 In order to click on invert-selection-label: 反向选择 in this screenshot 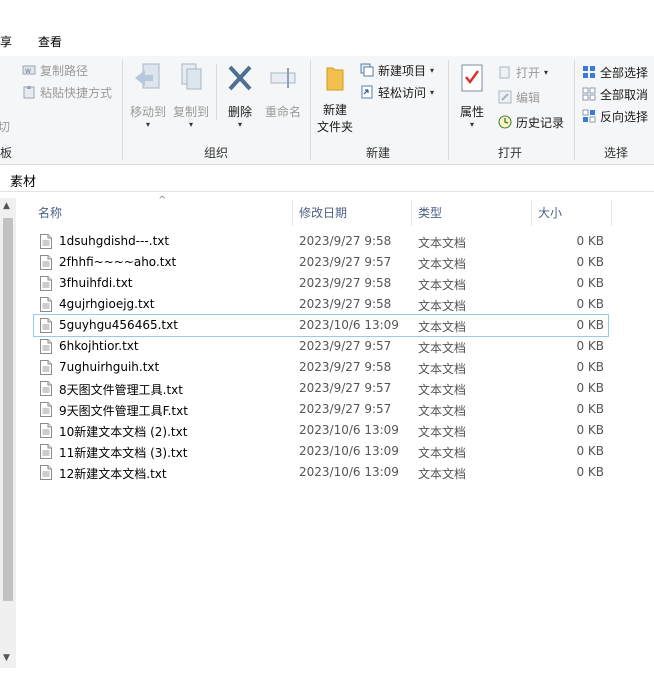, I will do `click(624, 116)`.